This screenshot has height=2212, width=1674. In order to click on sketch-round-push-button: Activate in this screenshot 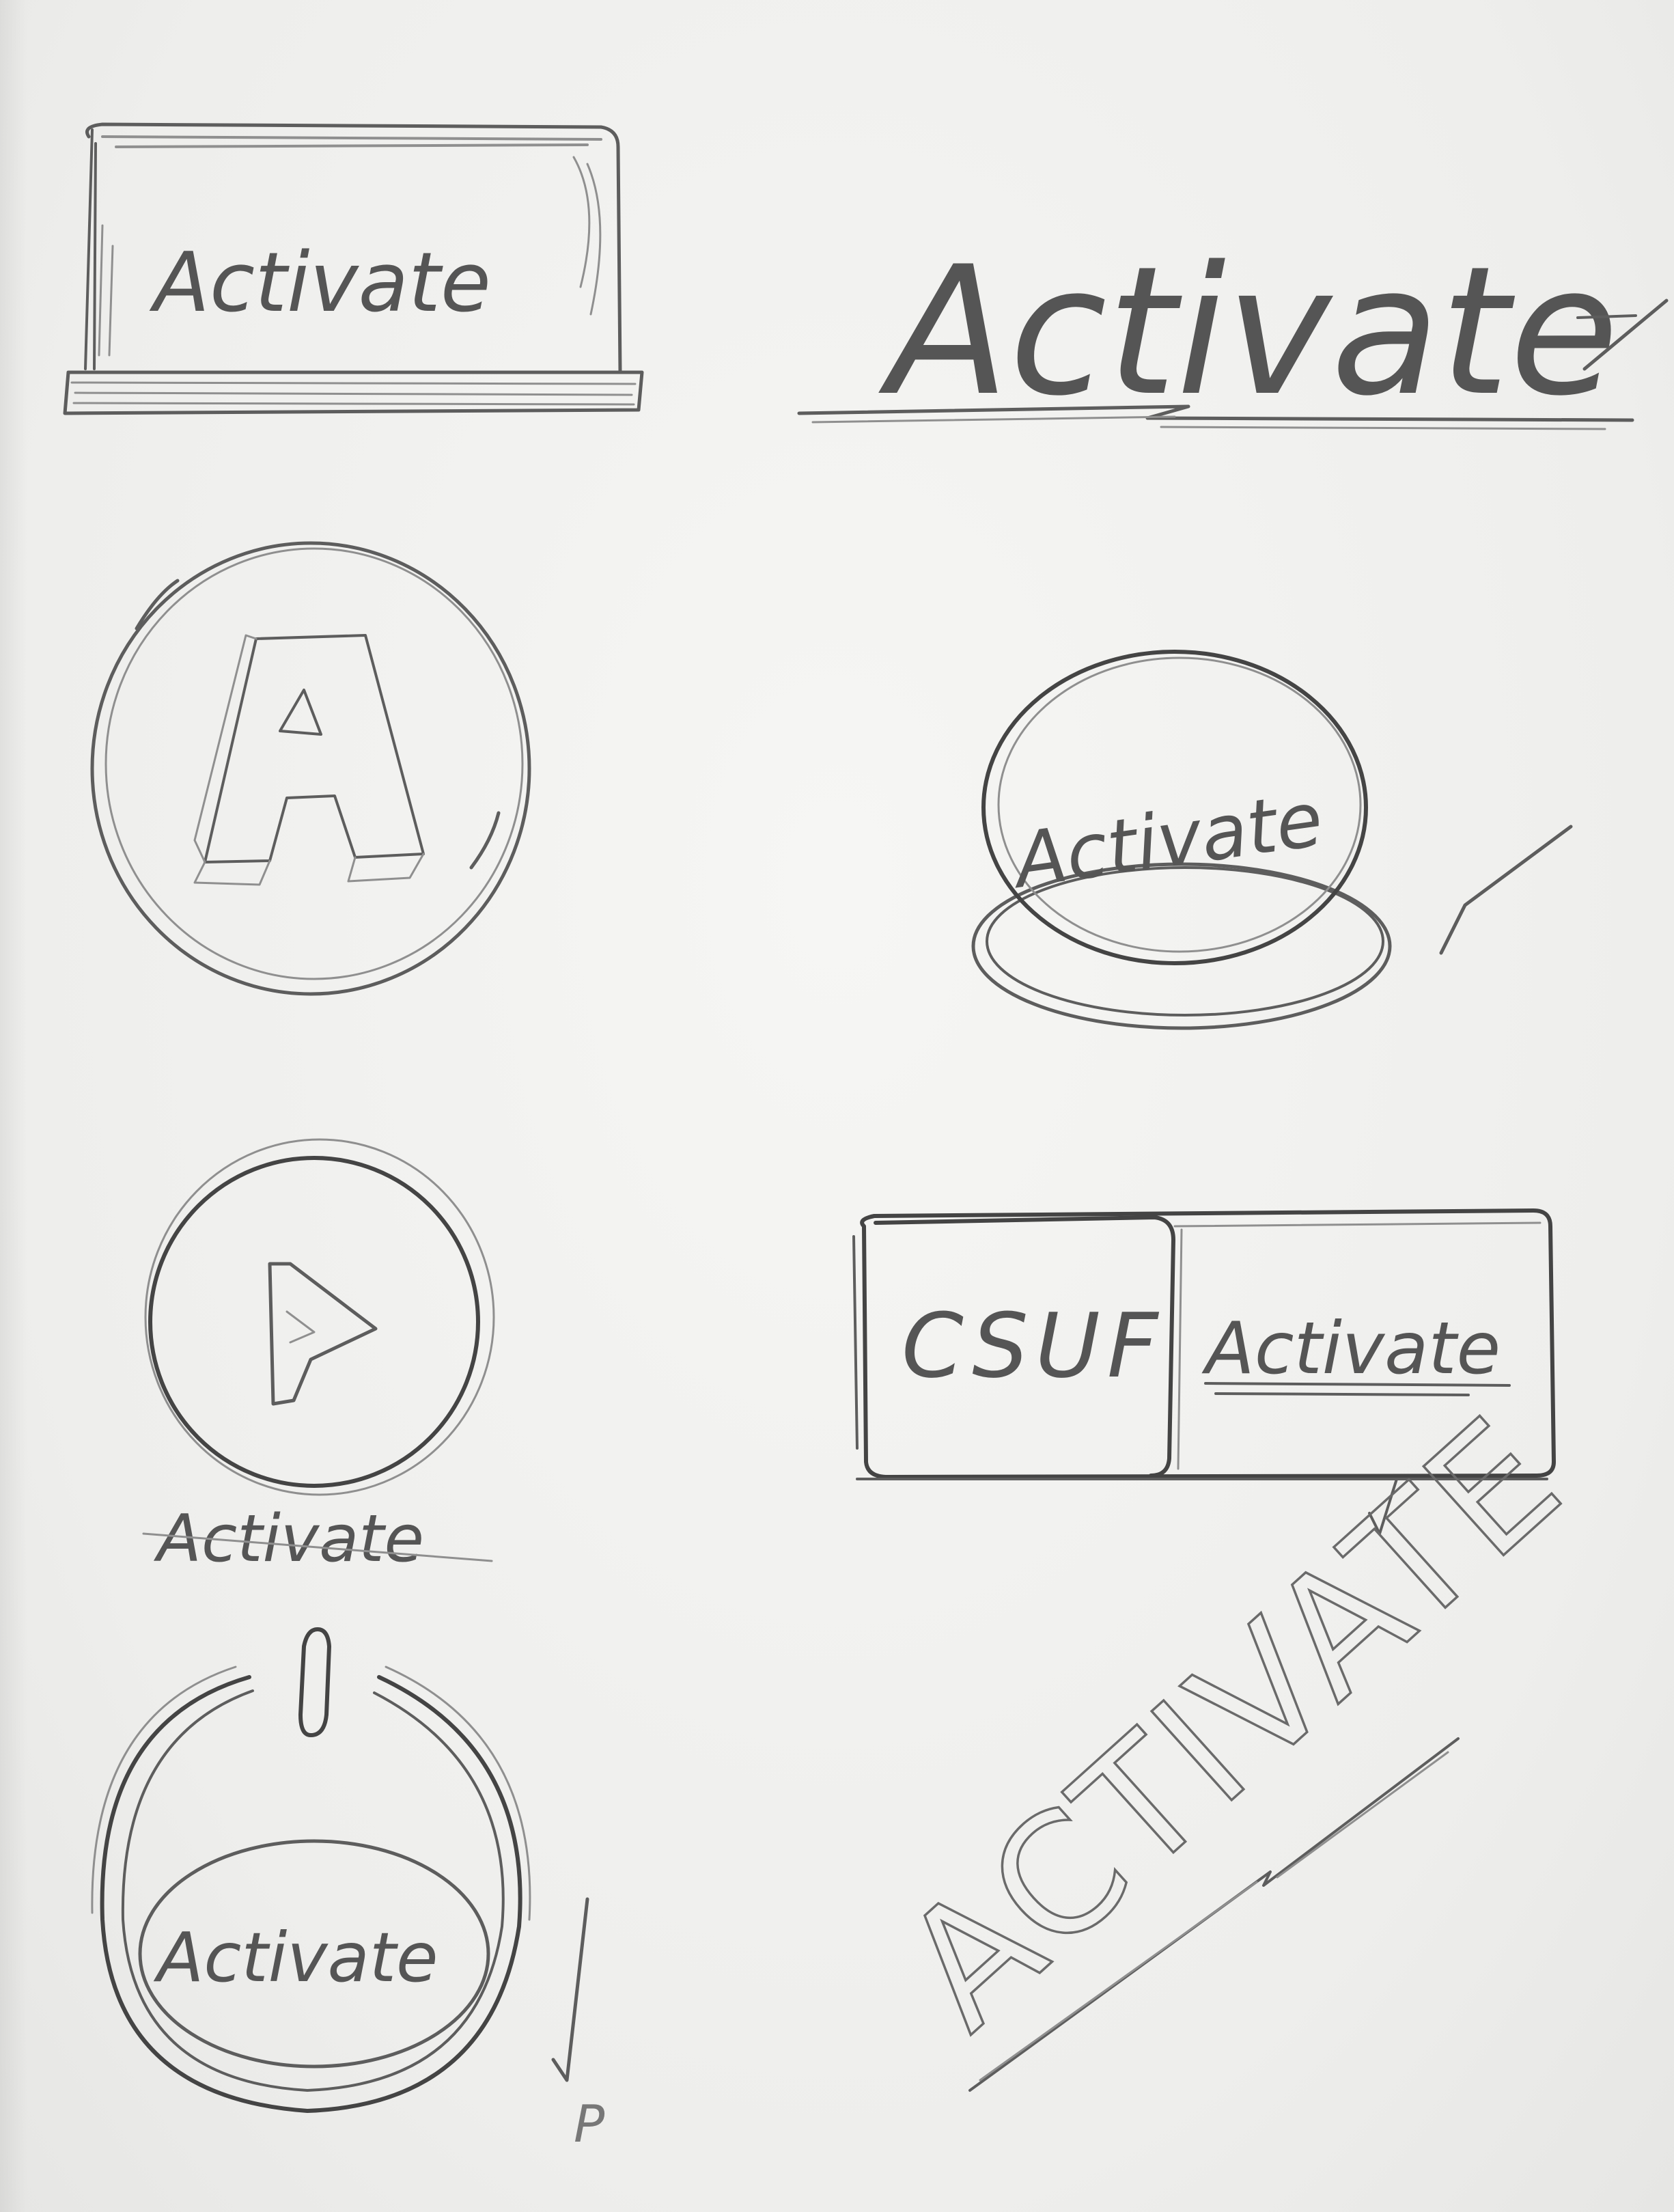, I will do `click(1272, 840)`.